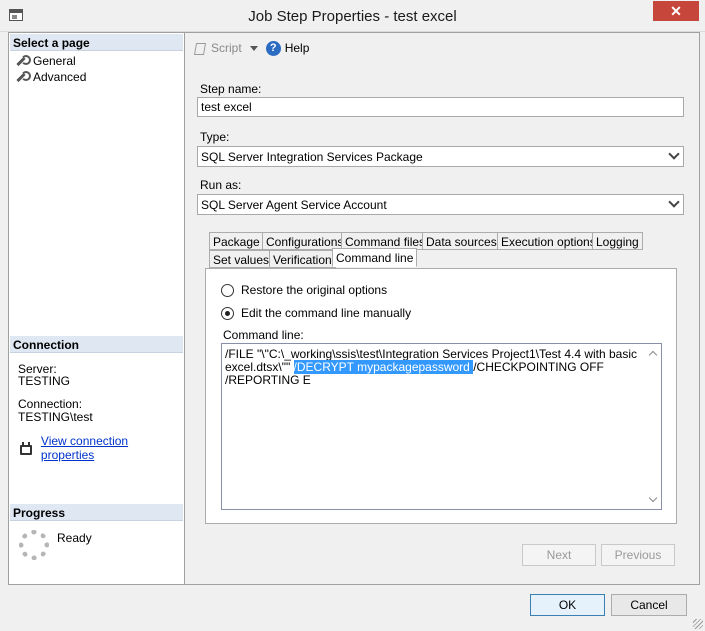 The image size is (705, 631). I want to click on run-as-label: Run as:, so click(221, 185).